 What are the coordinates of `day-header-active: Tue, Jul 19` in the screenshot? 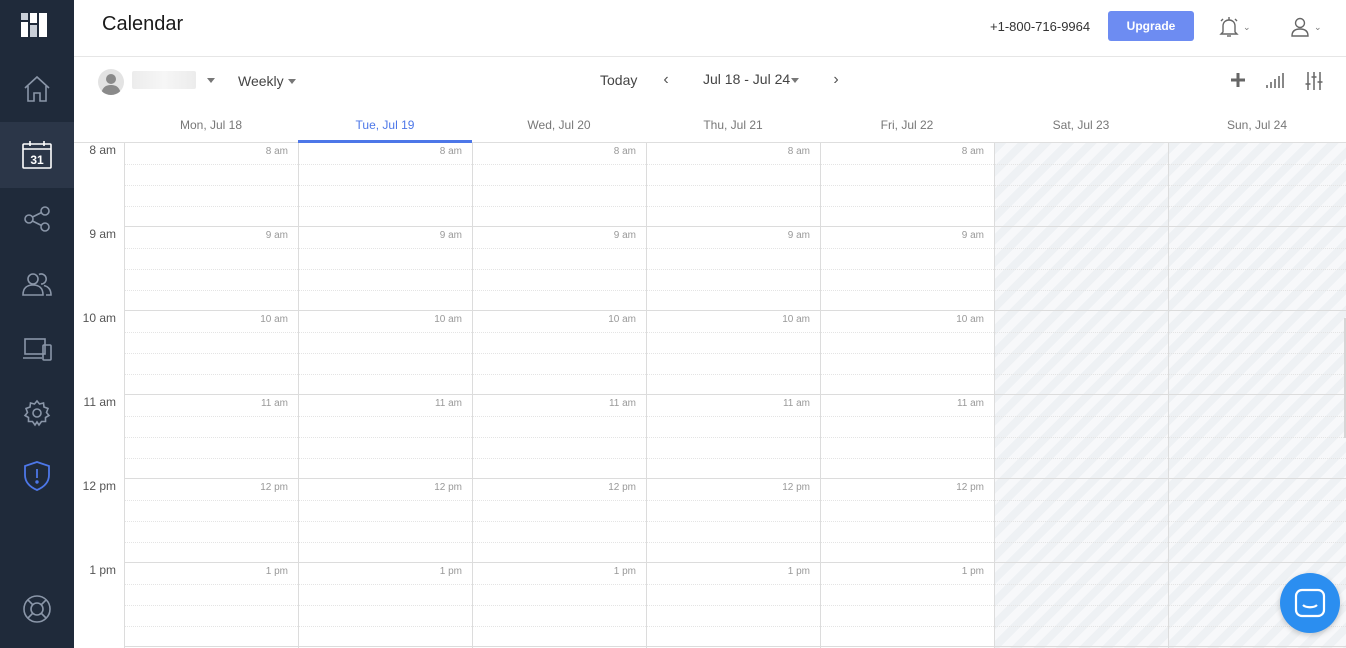 It's located at (385, 125).